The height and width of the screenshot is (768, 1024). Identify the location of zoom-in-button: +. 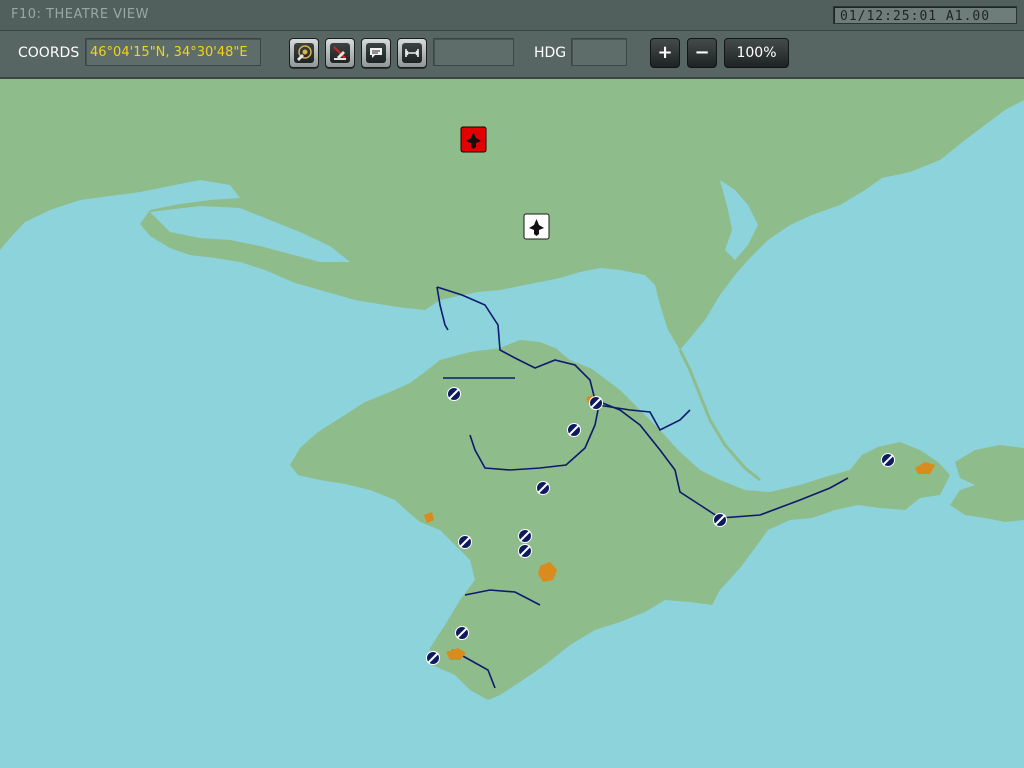
(665, 53).